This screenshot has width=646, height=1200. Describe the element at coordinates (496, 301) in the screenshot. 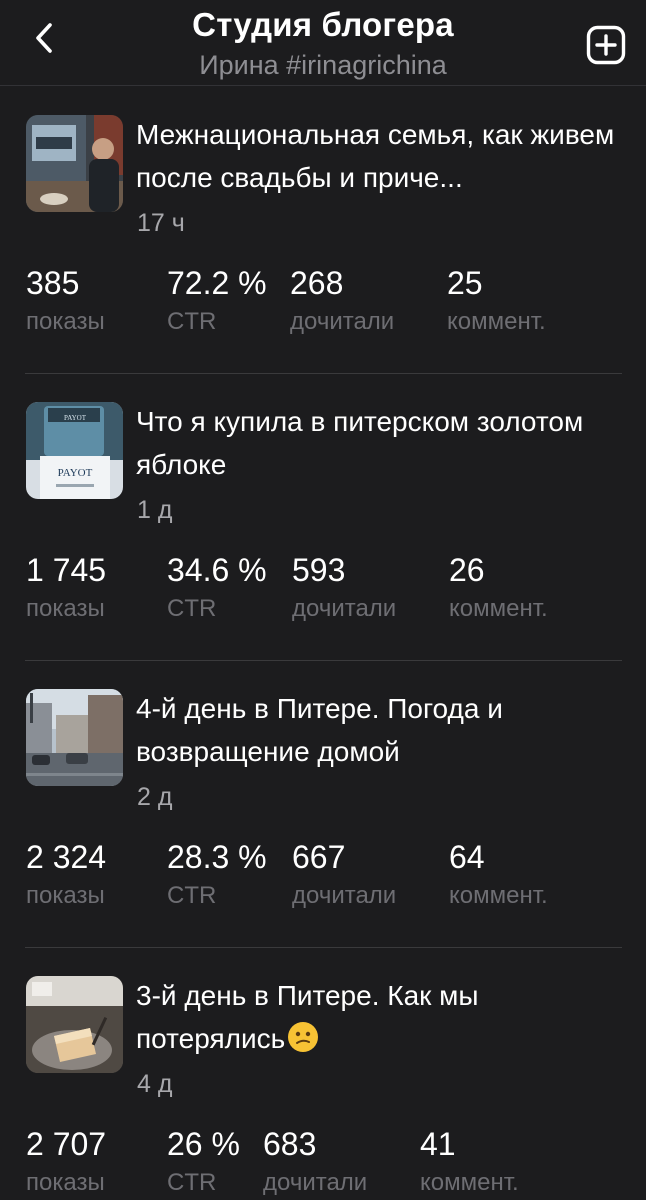

I see `stat-comments: 25 коммент.` at that location.